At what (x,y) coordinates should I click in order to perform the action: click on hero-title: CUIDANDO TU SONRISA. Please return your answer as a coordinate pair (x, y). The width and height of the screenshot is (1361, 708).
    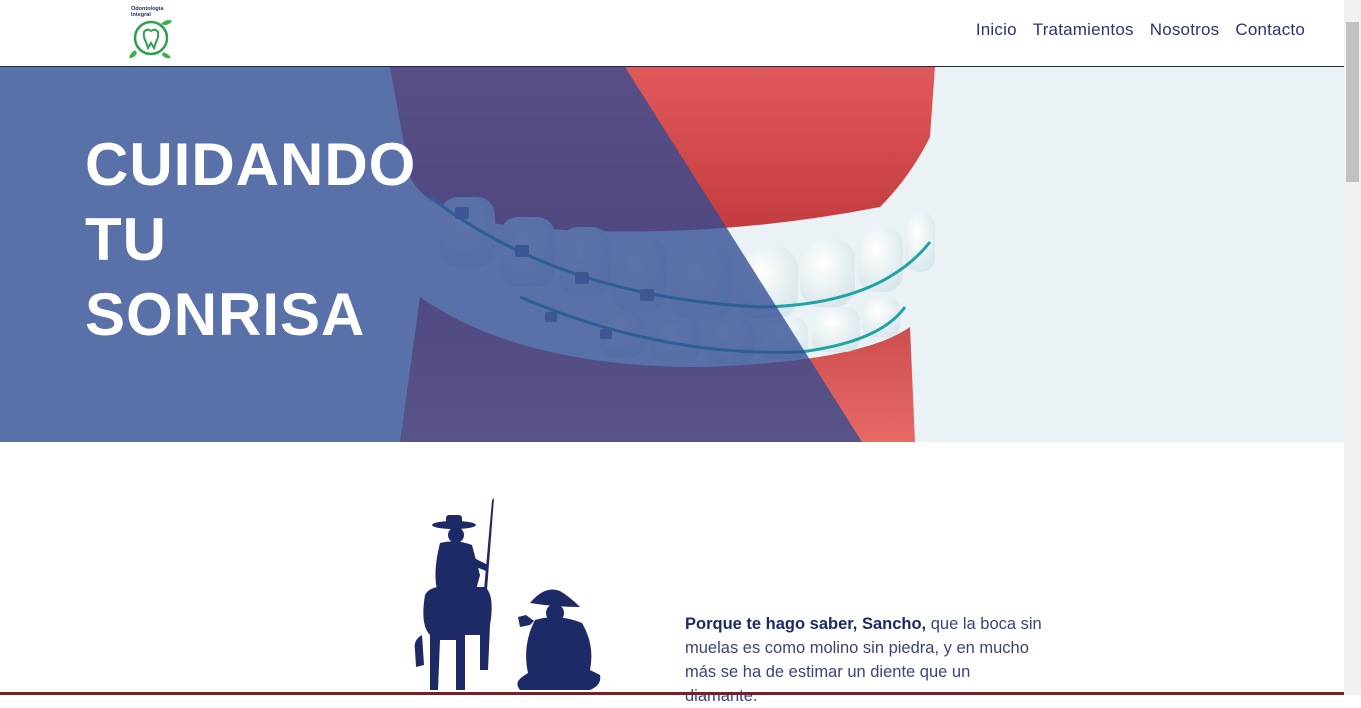
    Looking at the image, I should click on (250, 239).